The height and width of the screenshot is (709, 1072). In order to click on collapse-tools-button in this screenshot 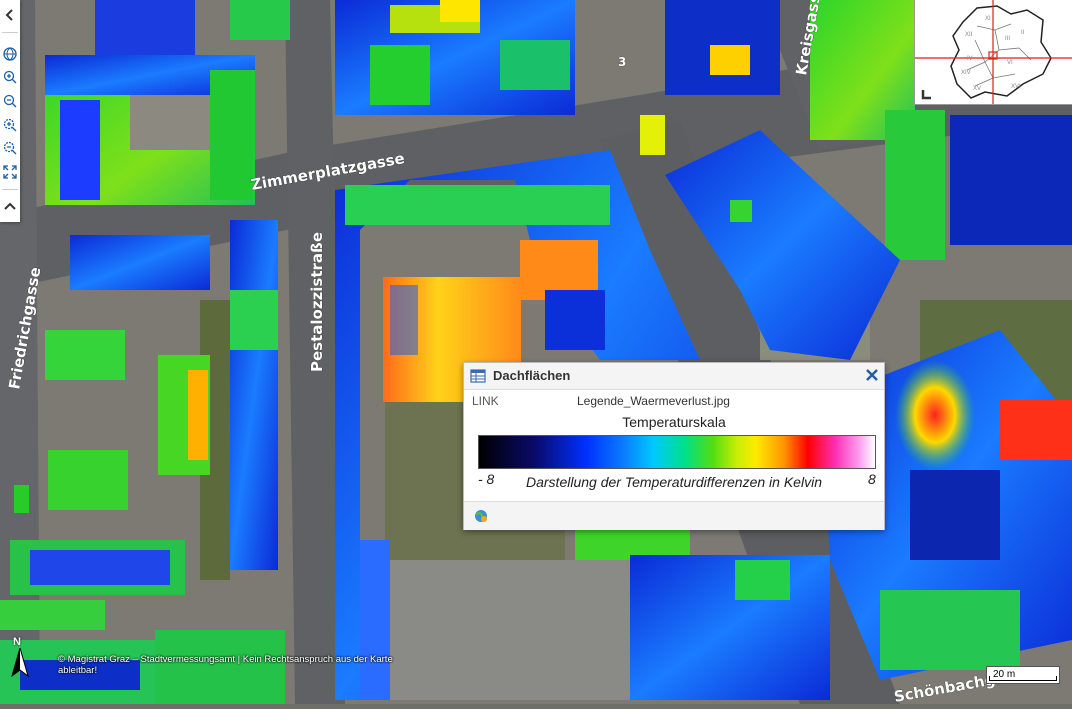, I will do `click(10, 207)`.